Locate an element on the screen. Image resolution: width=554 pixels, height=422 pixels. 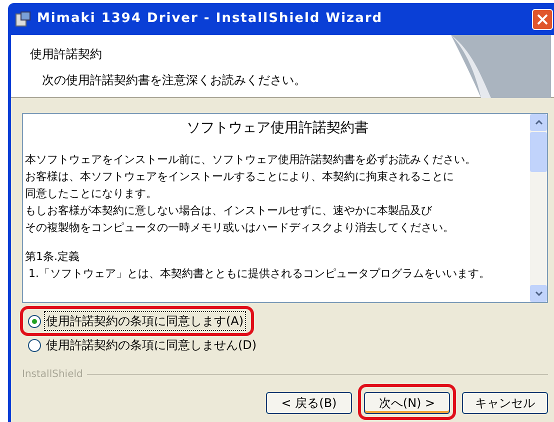
license-text-line: もしお客様が本契約に意しない場合は、インストールせずに、速やかに本製品及び is located at coordinates (228, 211).